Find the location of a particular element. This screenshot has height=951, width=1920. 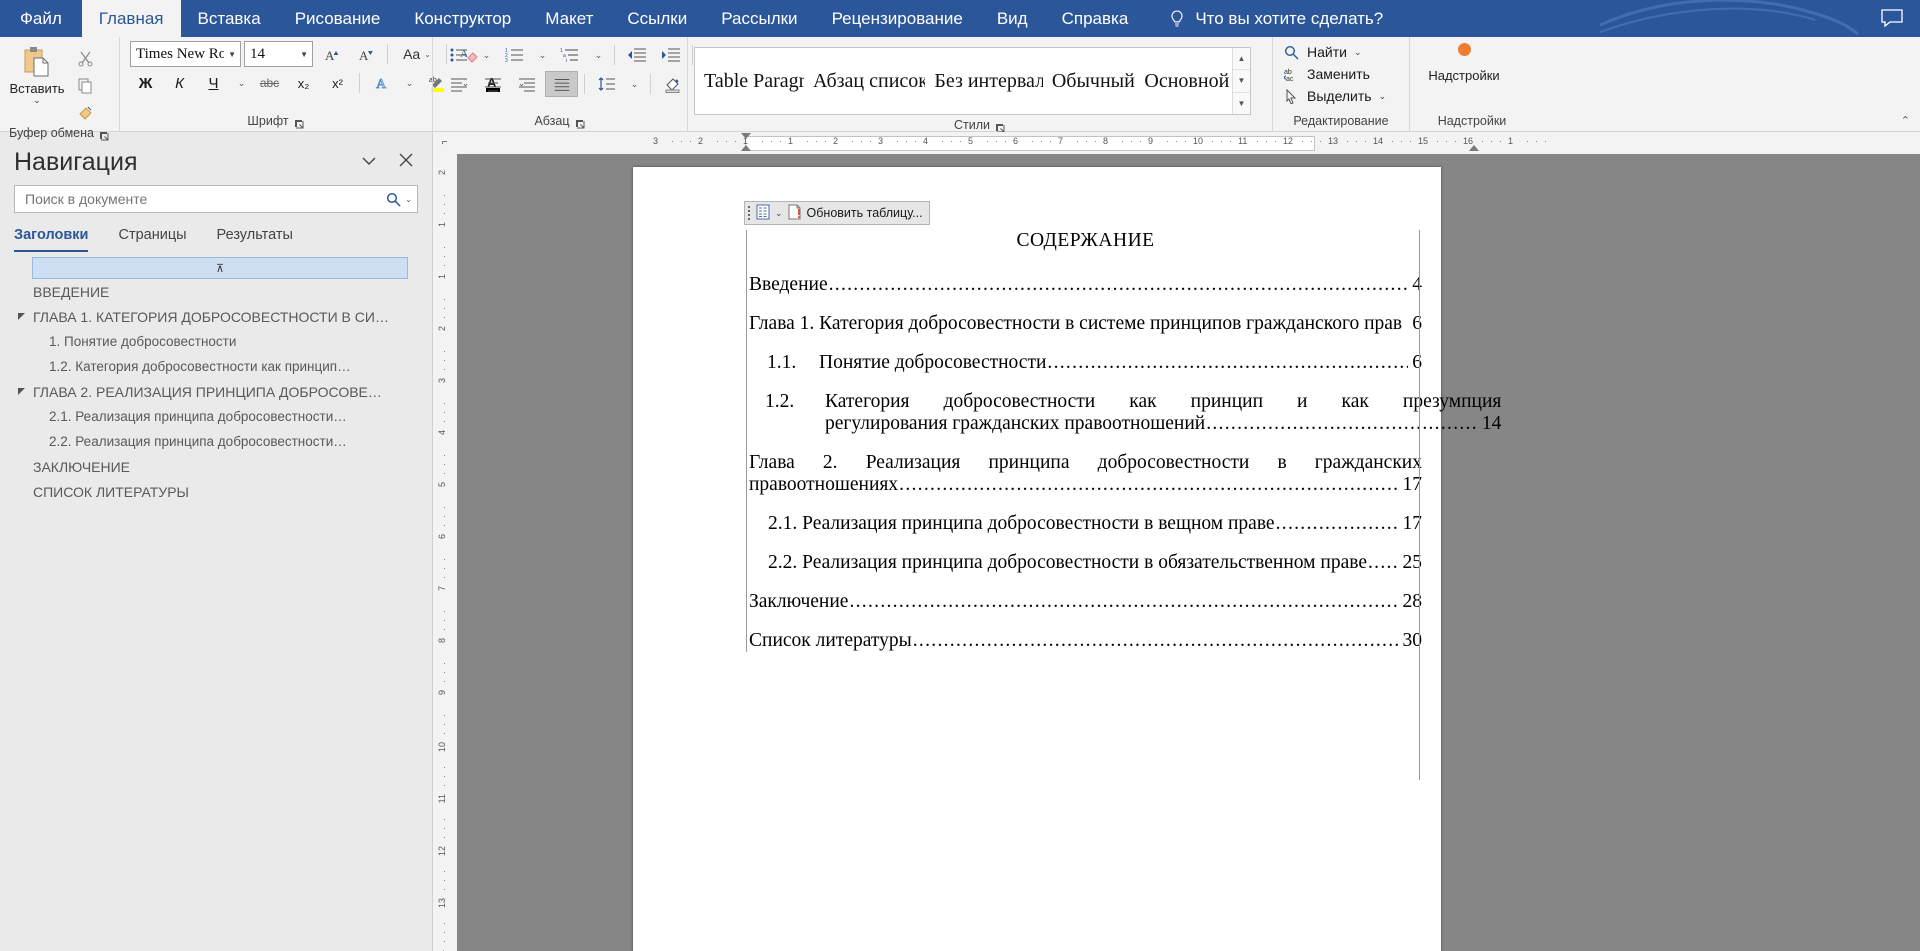

increase-font-size-button: A is located at coordinates (331, 54).